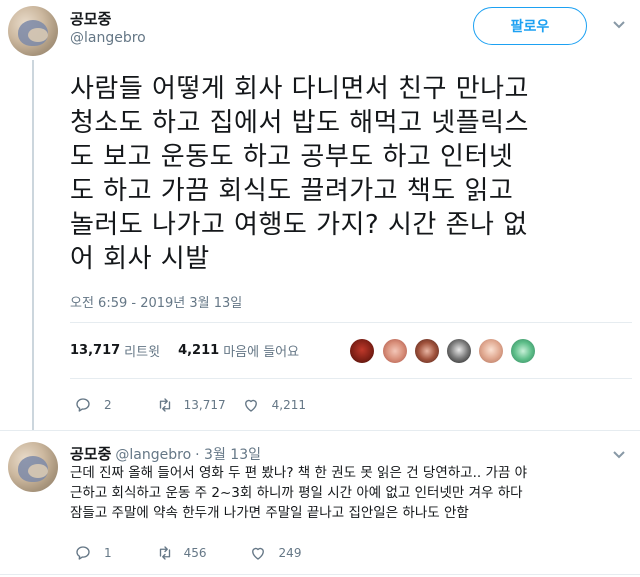 The width and height of the screenshot is (640, 577). I want to click on tweet-line: 청소도 하고 집에서 밥도 해먹고 넷플릭스, so click(299, 123).